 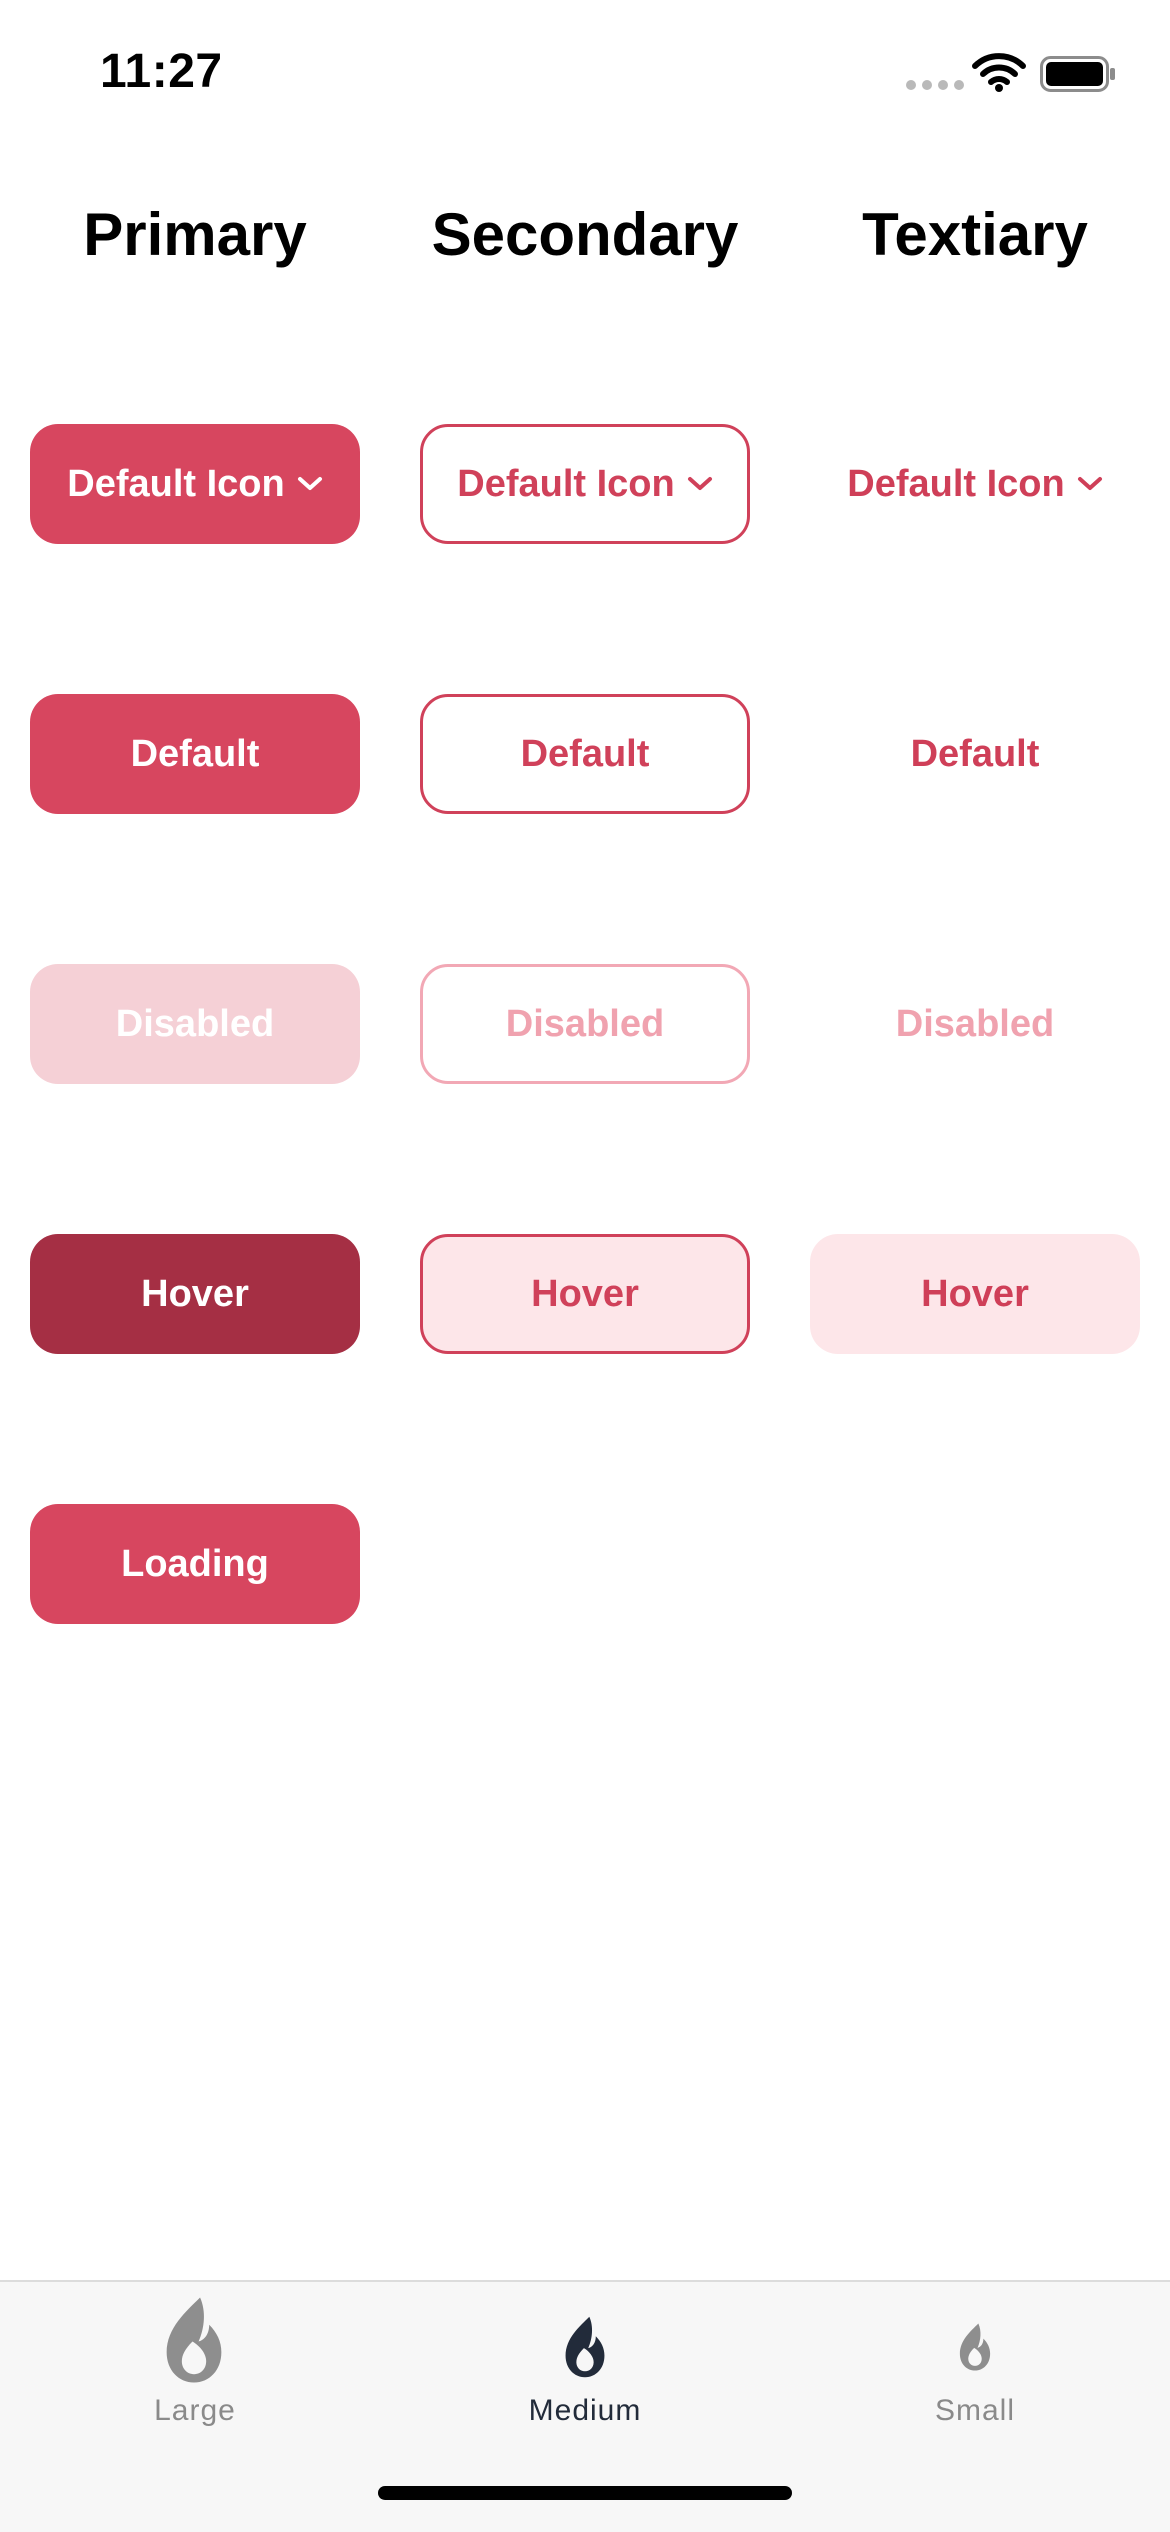 What do you see at coordinates (935, 86) in the screenshot?
I see `signal-dots-icon` at bounding box center [935, 86].